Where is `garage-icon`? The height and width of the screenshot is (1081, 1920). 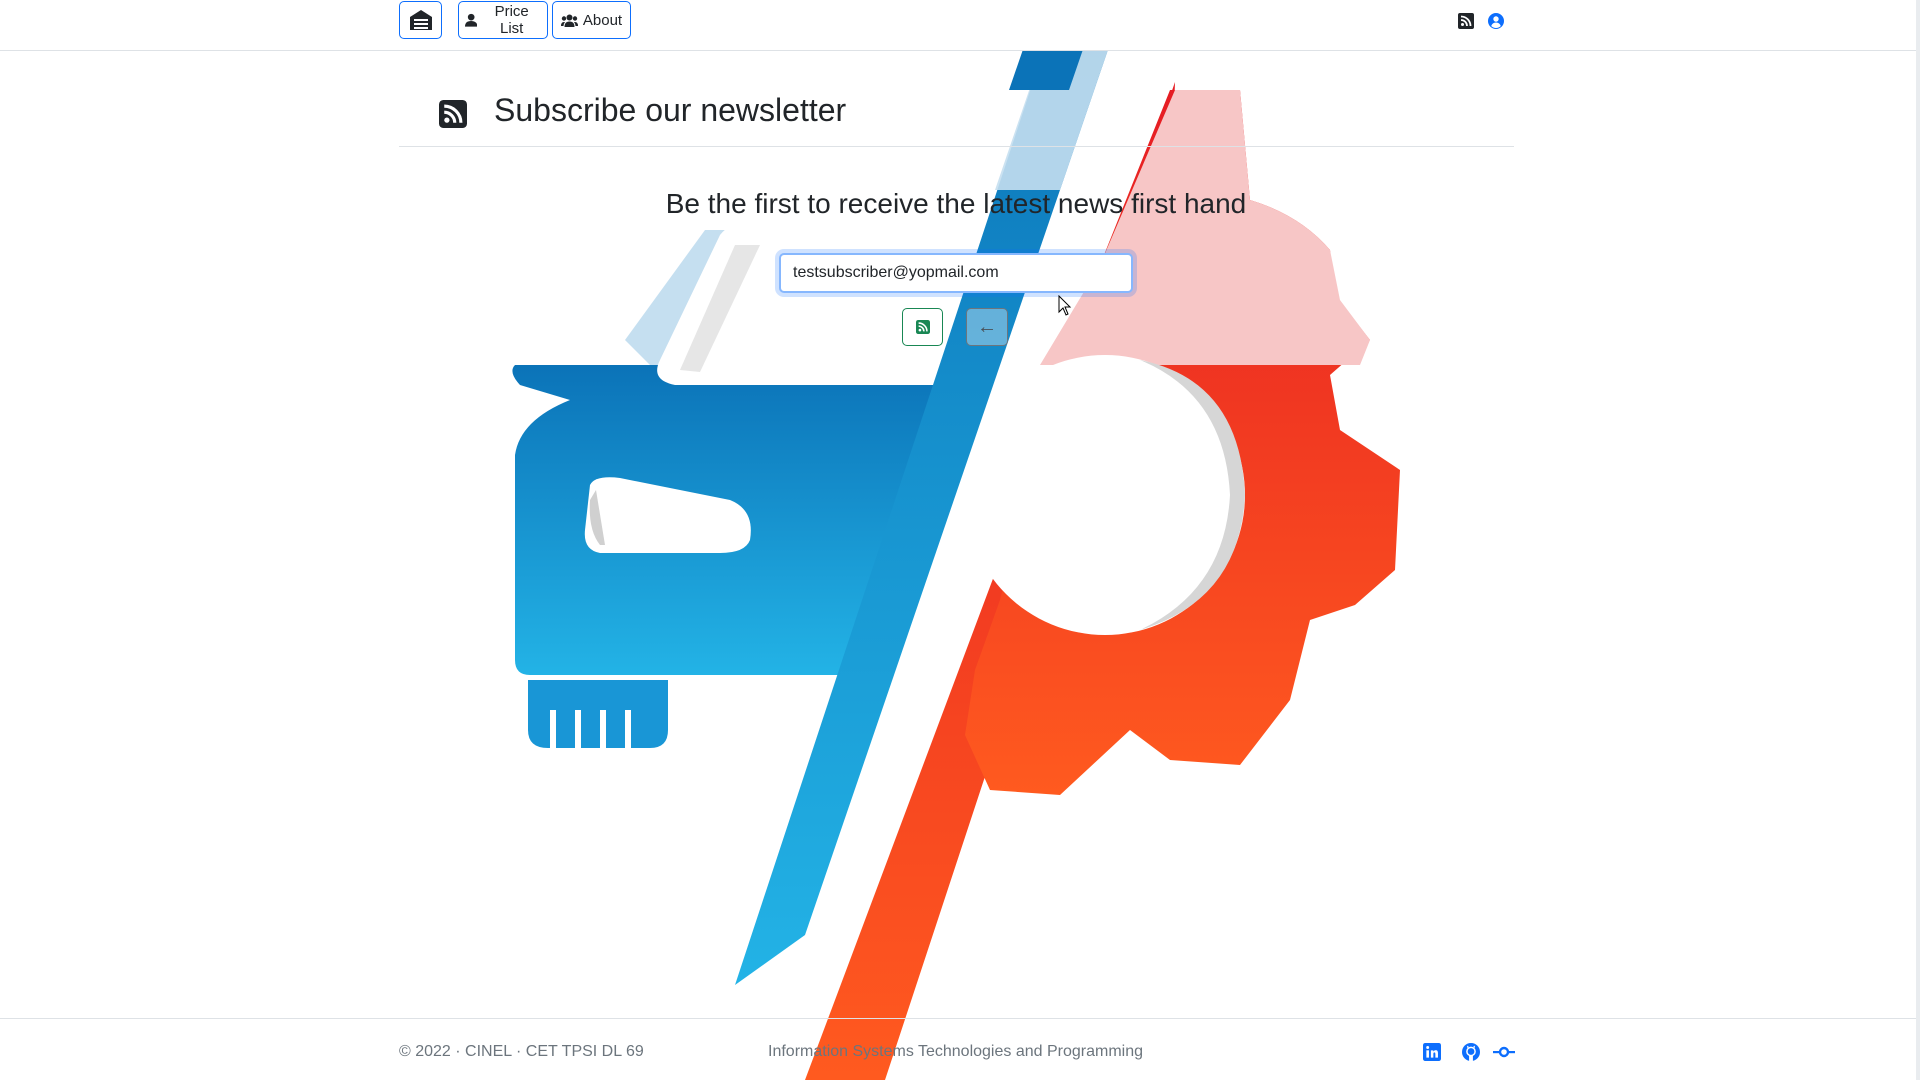
garage-icon is located at coordinates (420, 20).